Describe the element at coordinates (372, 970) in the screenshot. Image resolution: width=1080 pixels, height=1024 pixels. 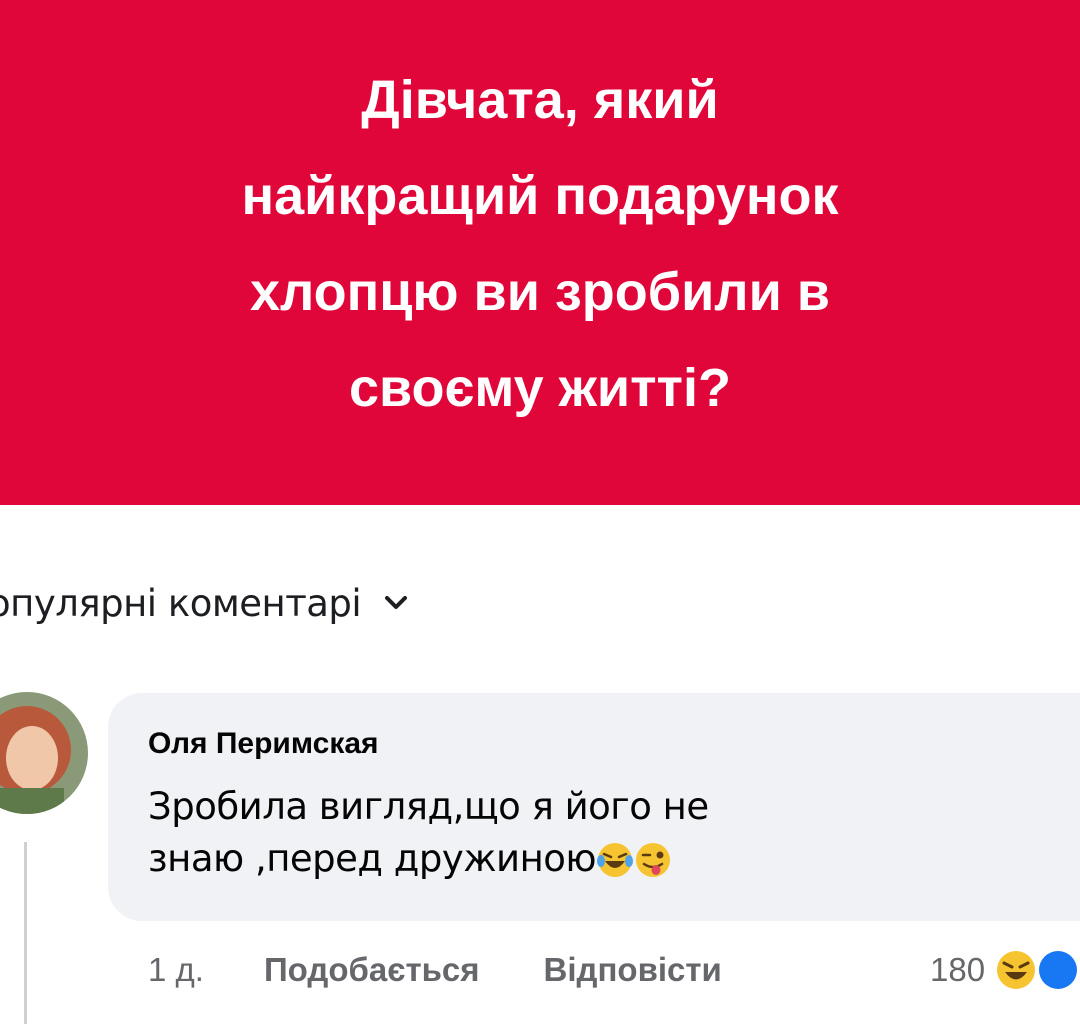
I see `like-button: Подобається` at that location.